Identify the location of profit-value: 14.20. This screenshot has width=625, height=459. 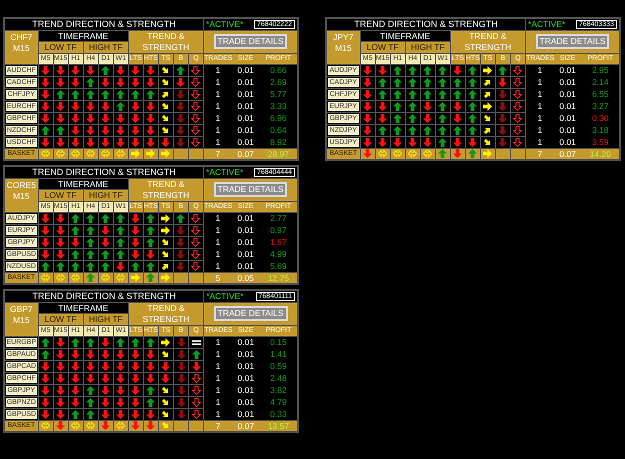
(600, 153).